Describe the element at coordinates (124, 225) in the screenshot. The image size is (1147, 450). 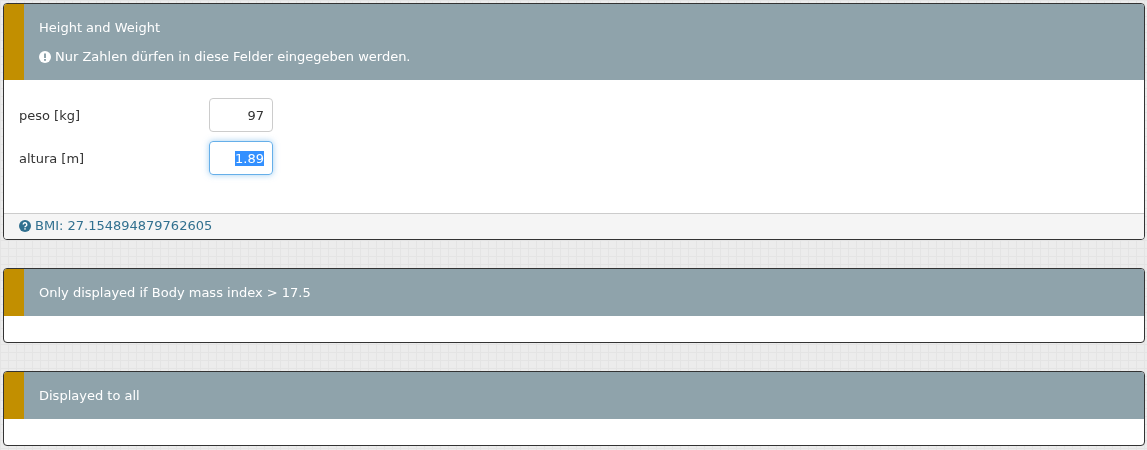
I see `bmi-text: BMI: 27.154894879762605` at that location.